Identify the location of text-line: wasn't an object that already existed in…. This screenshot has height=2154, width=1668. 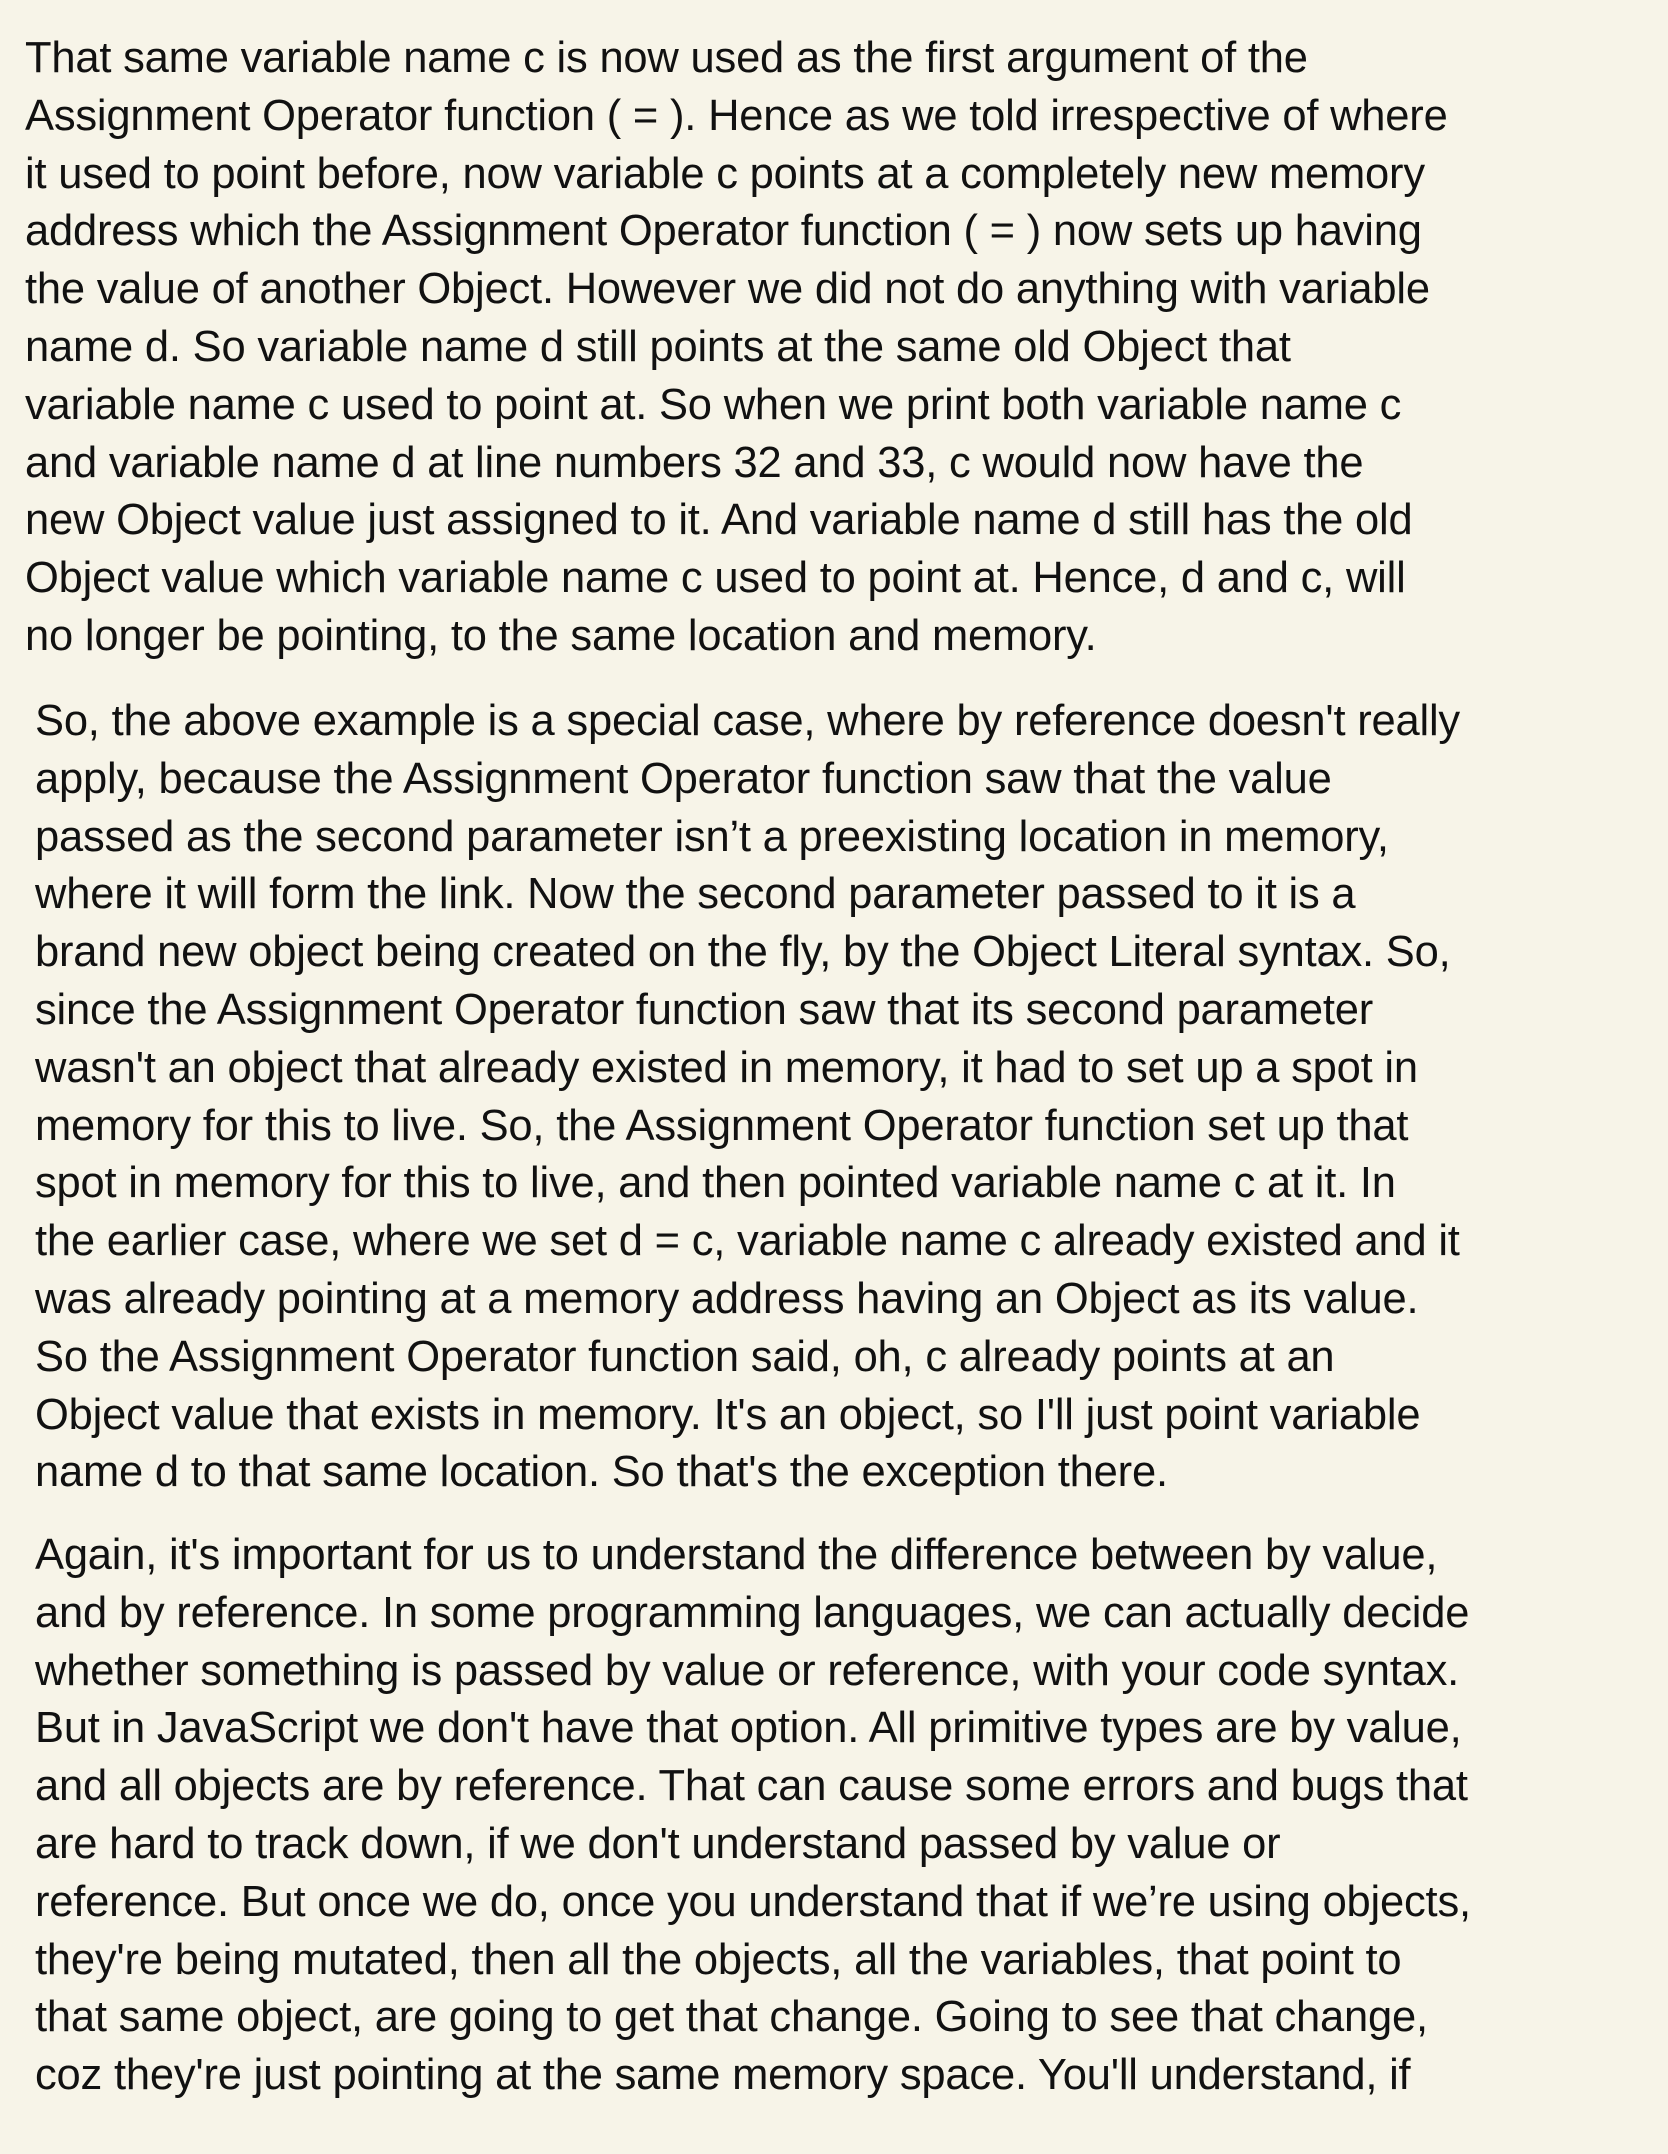
(726, 1067).